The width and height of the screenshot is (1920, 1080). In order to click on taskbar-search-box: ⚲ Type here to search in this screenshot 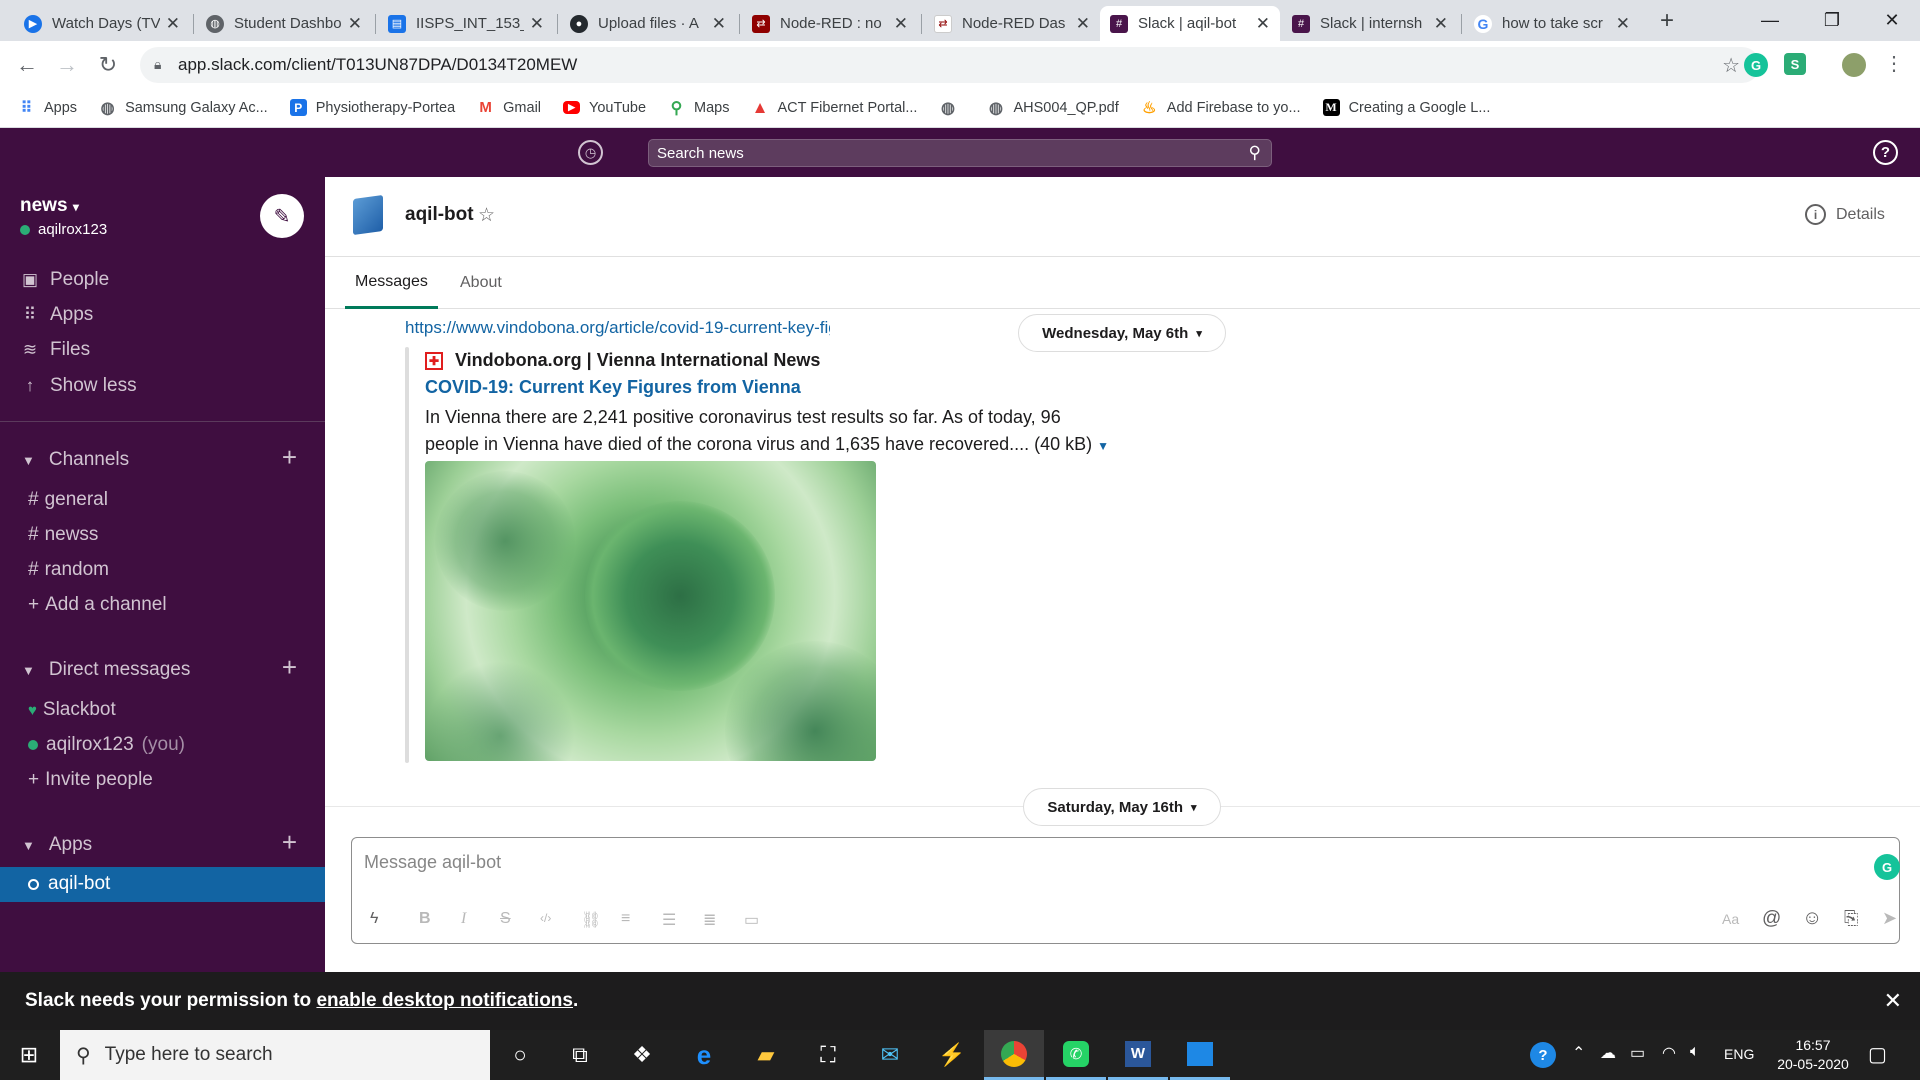, I will do `click(275, 1055)`.